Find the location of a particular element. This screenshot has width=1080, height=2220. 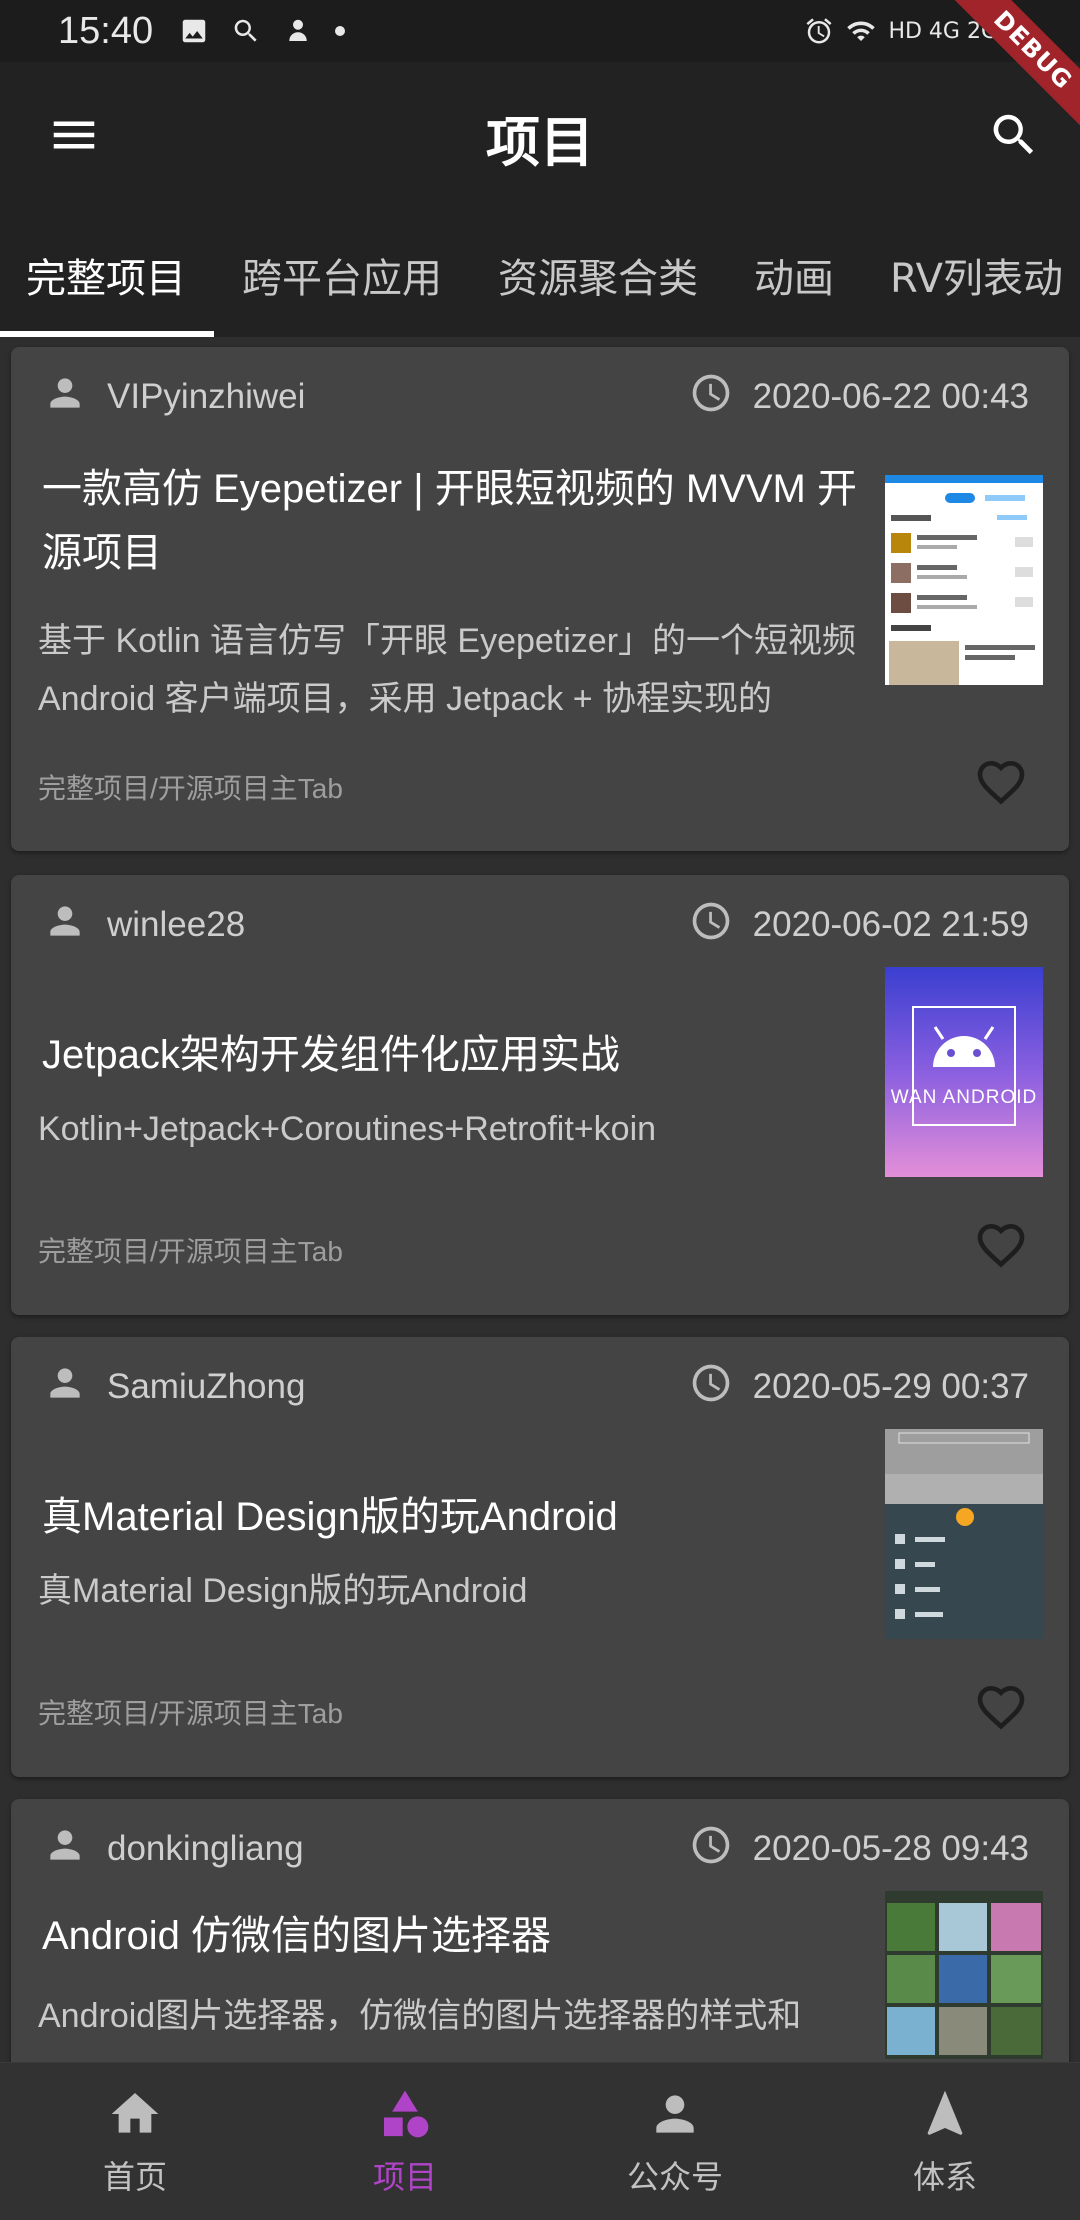

project-title: Android 仿微信的图片选择器 is located at coordinates (462, 1936).